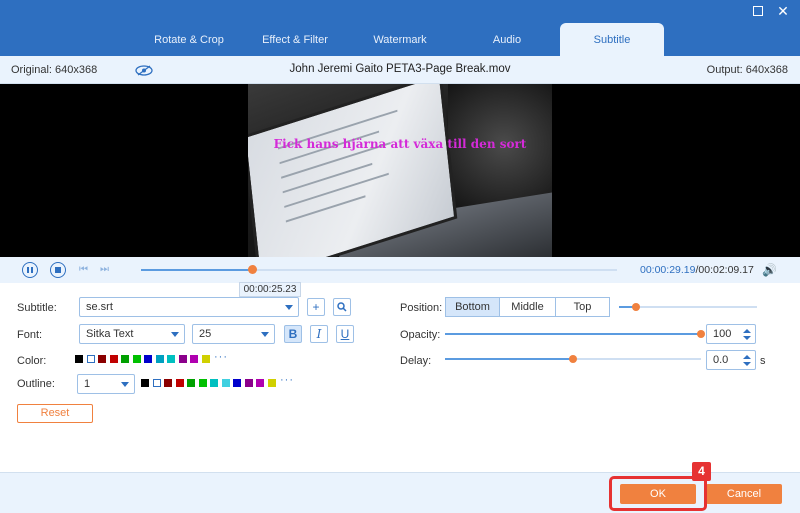  I want to click on current-time: 00:00:29.19, so click(668, 270).